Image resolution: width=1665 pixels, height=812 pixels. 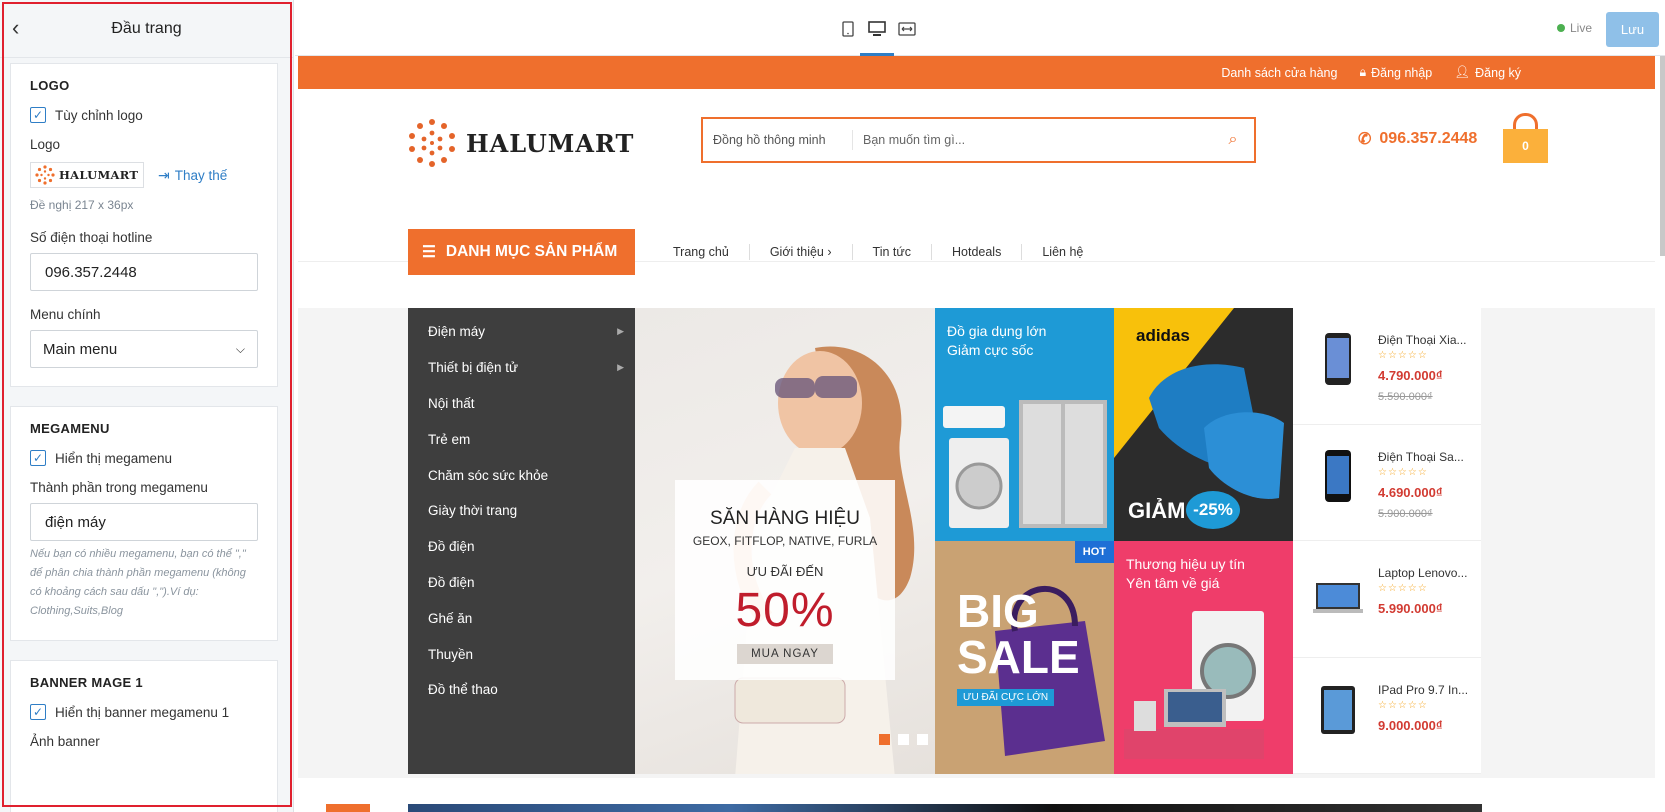 I want to click on product-price: 9.000.000₫, so click(x=1410, y=725).